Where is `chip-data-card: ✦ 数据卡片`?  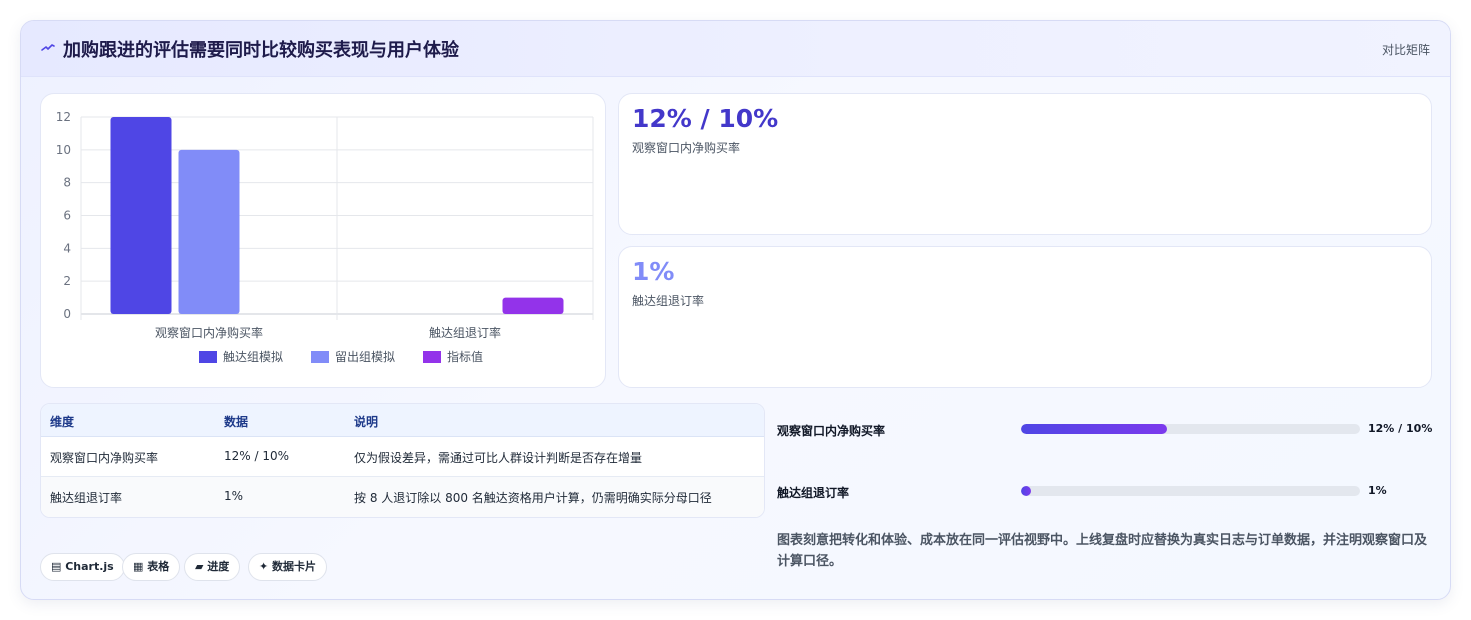
chip-data-card: ✦ 数据卡片 is located at coordinates (288, 567).